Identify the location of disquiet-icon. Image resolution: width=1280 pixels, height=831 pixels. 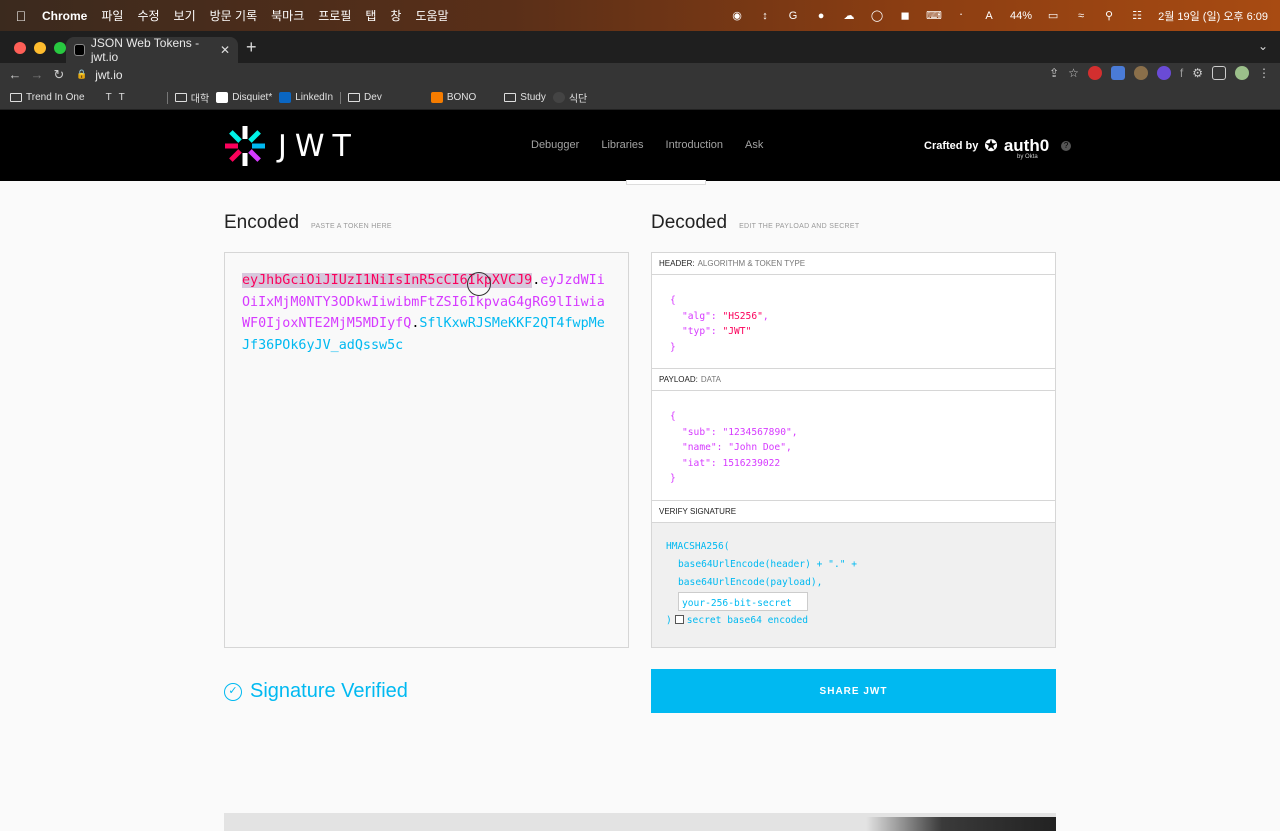
(222, 97).